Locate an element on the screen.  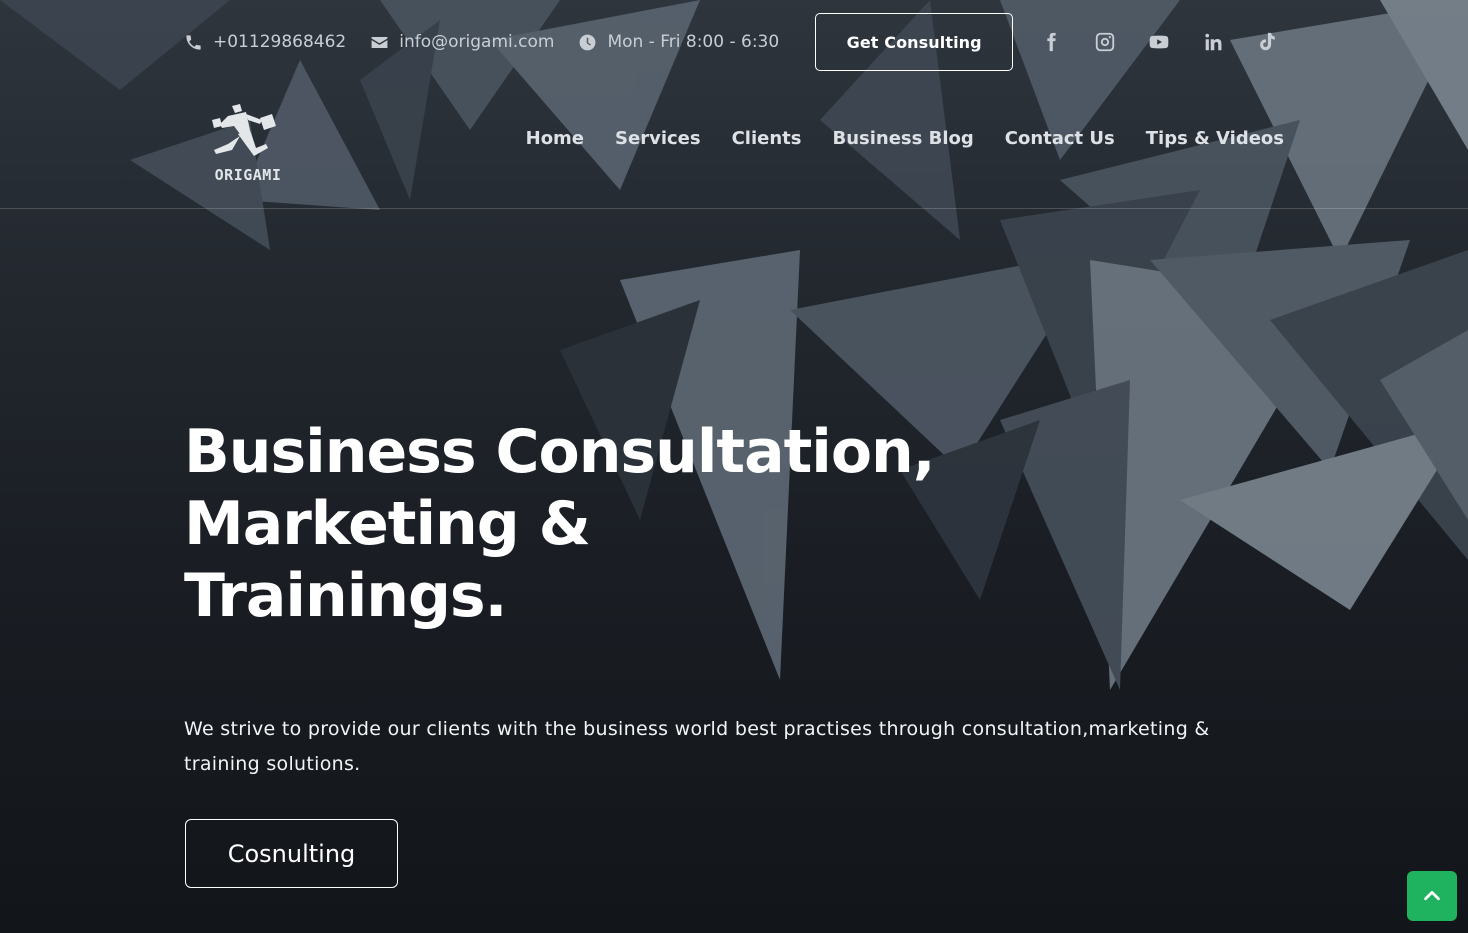
hours-info: Mon - Fri 8:00 - 6:30 is located at coordinates (678, 42).